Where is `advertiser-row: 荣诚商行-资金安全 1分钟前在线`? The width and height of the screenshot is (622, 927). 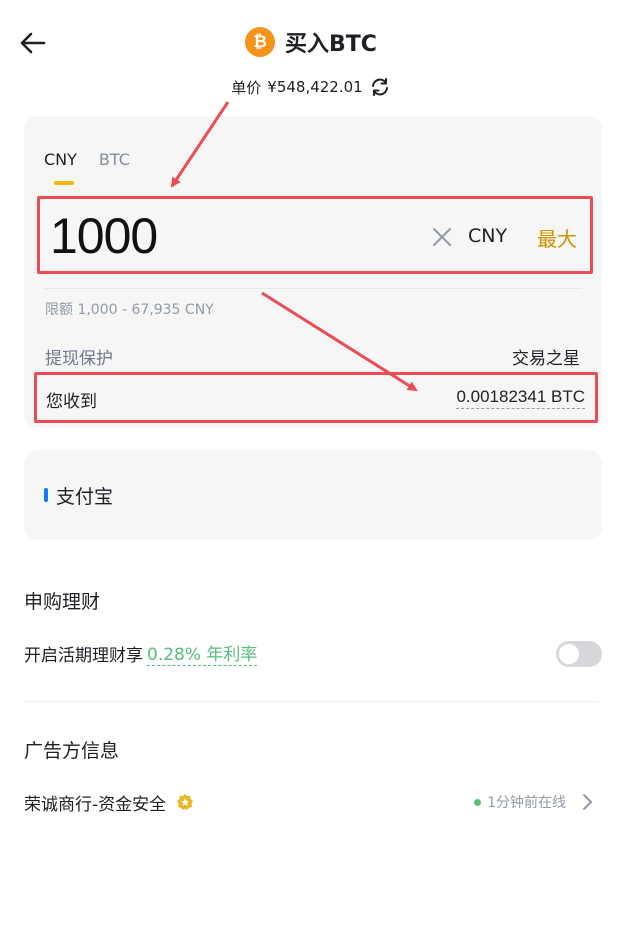
advertiser-row: 荣诚商行-资金安全 1分钟前在线 is located at coordinates (309, 802).